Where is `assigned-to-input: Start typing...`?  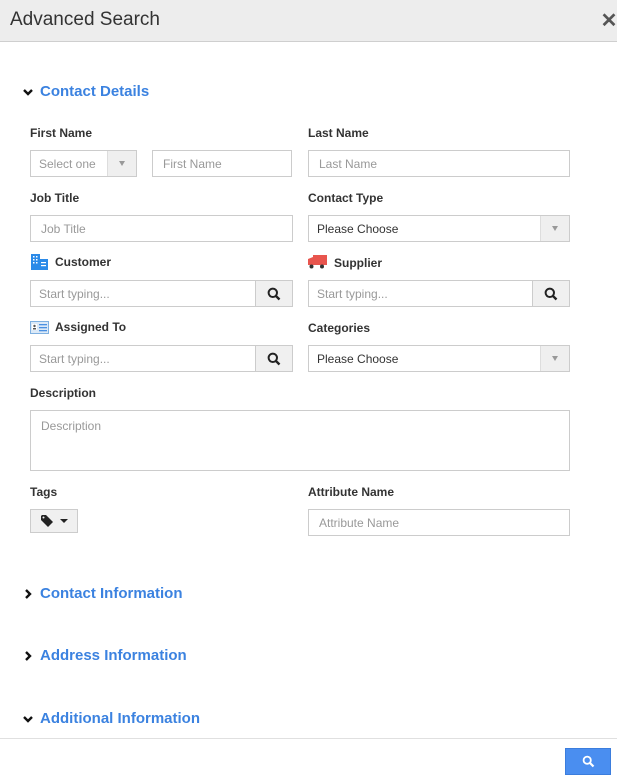
assigned-to-input: Start typing... is located at coordinates (143, 358).